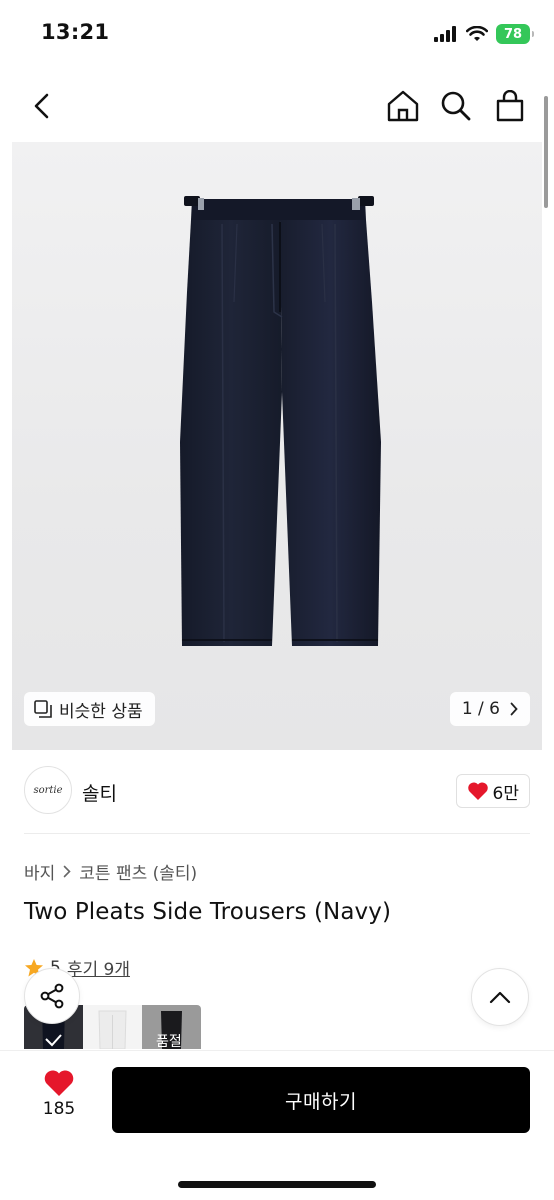  I want to click on review-count-link: 후기 9개, so click(98, 967).